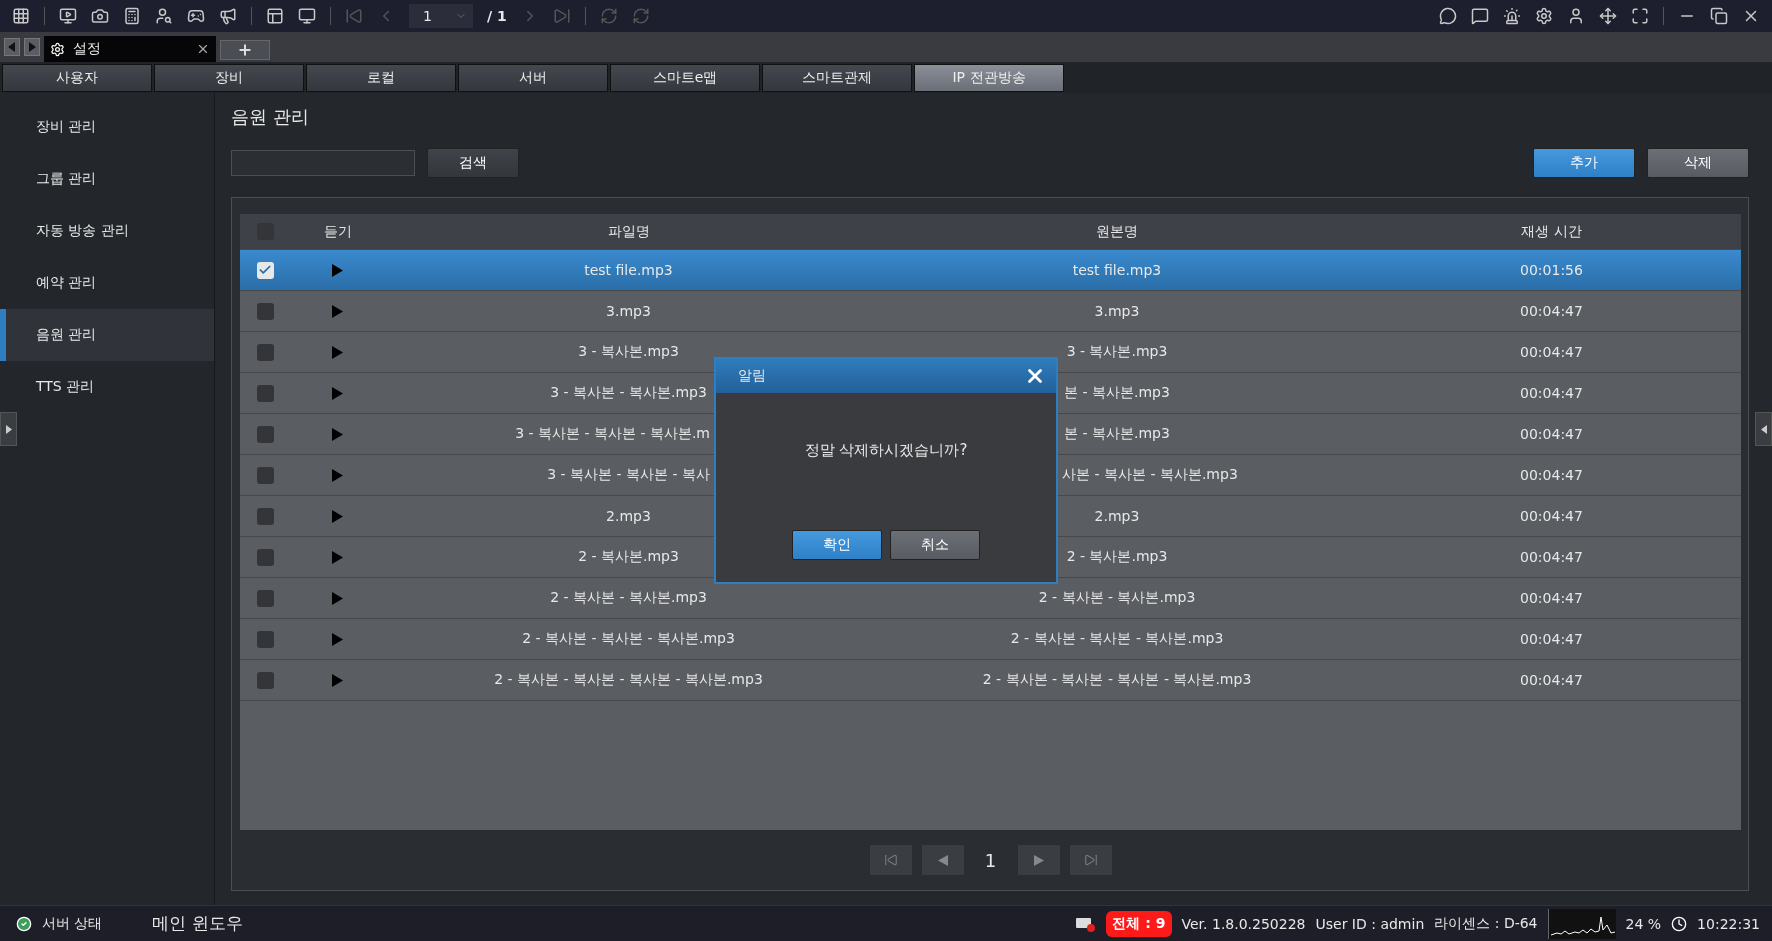 The image size is (1772, 941). I want to click on original-name: 2.mp3, so click(1117, 516).